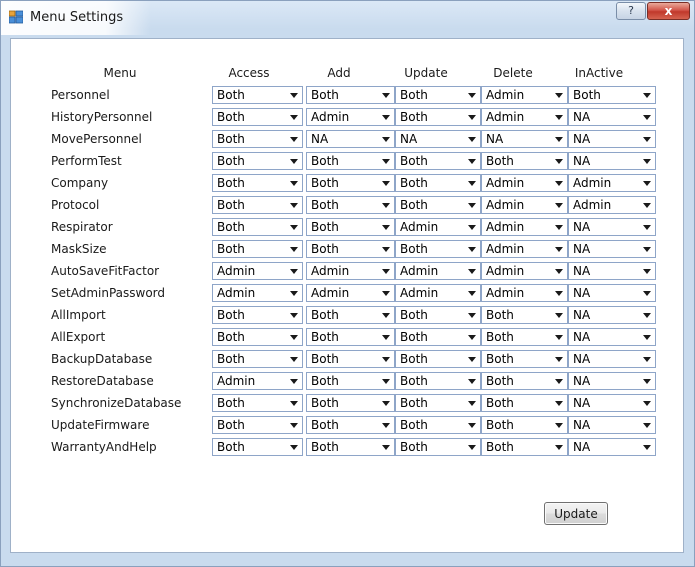  I want to click on inactive-dropdown: Both, so click(612, 95).